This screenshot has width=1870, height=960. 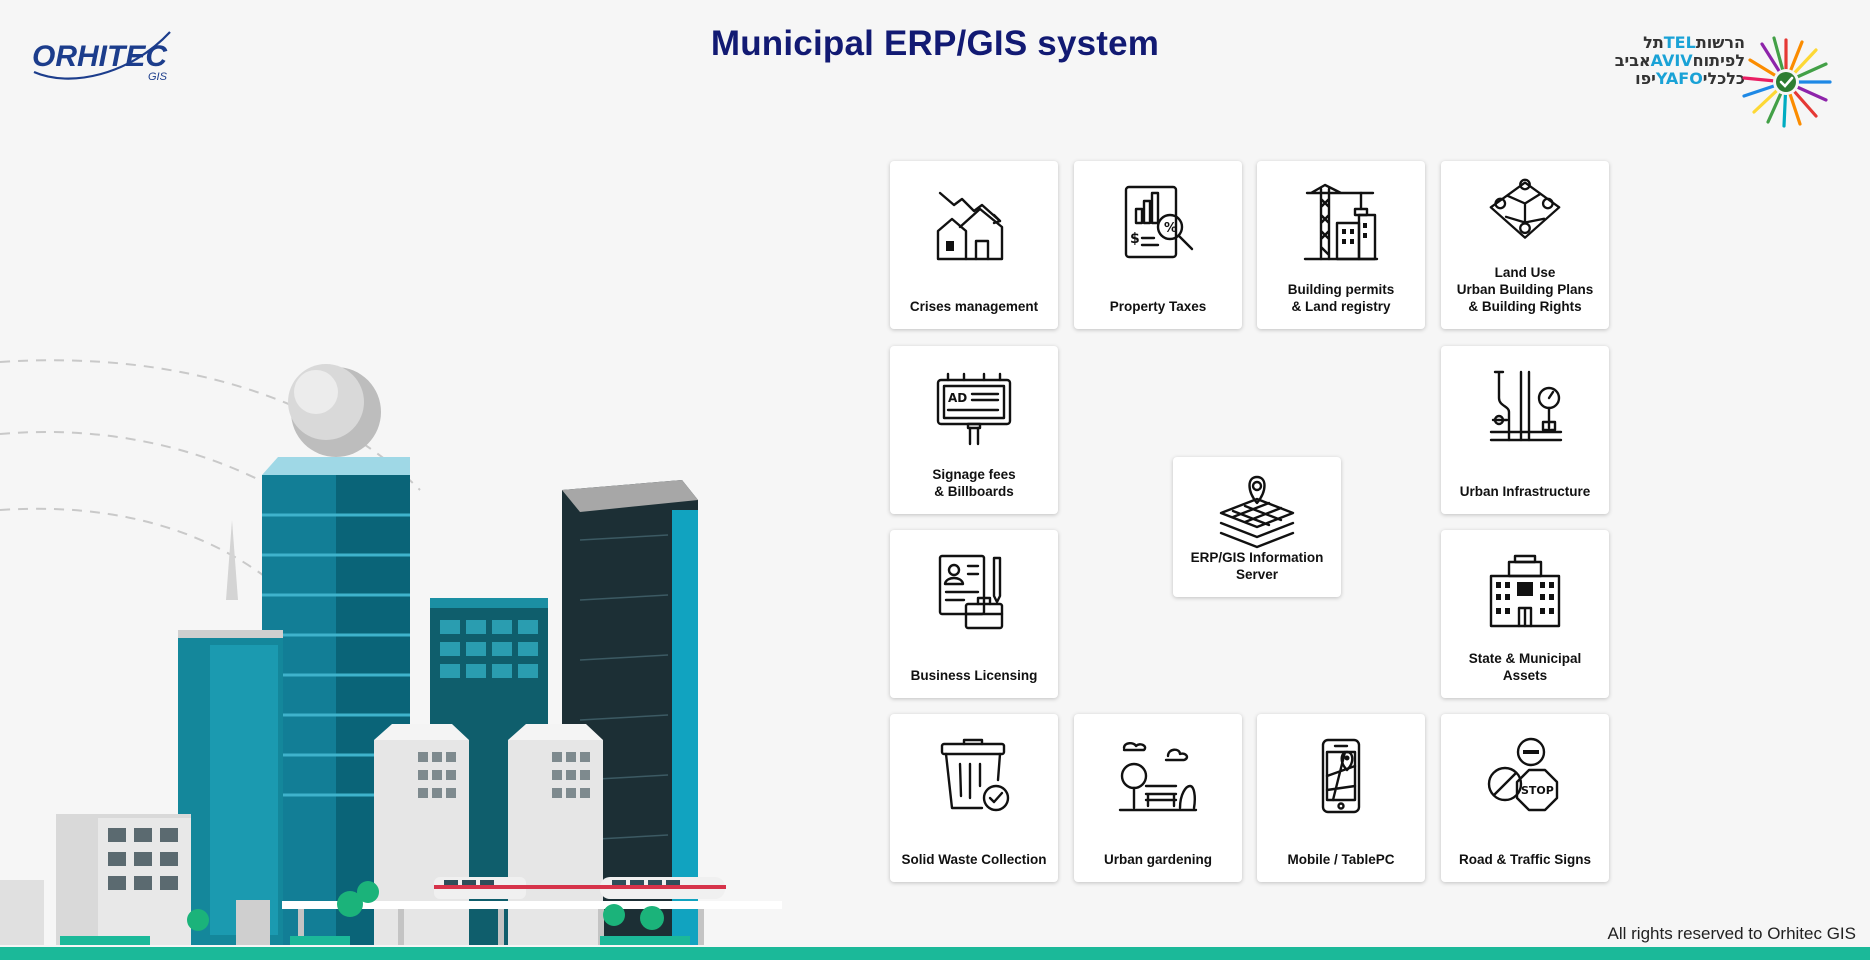 I want to click on tile-signage-fees: AD Signage fees & Billboards, so click(x=974, y=430).